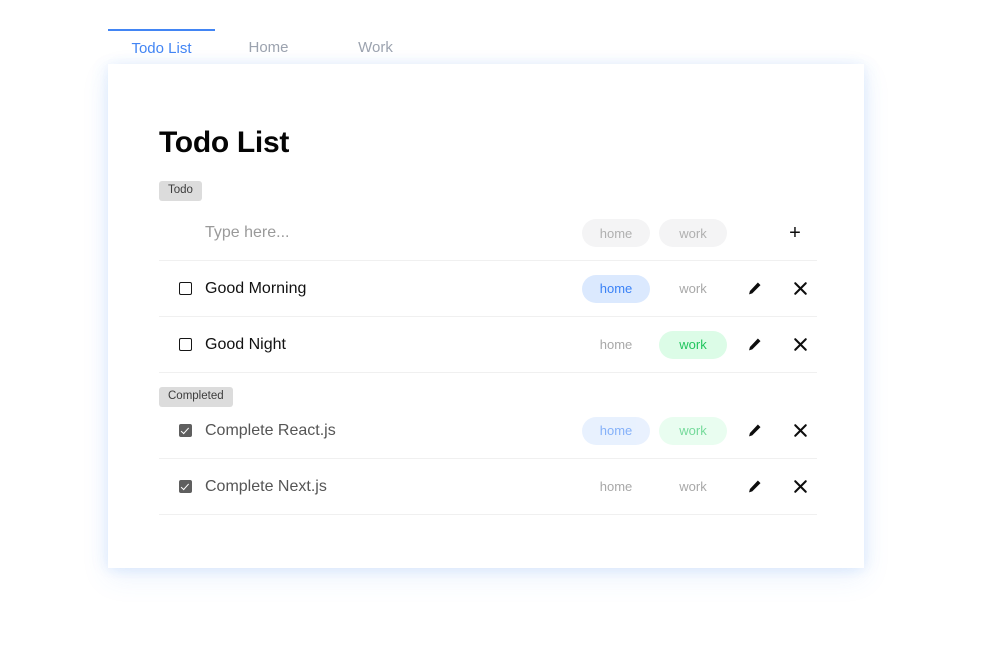  I want to click on task-tags-good-night: home work, so click(654, 344).